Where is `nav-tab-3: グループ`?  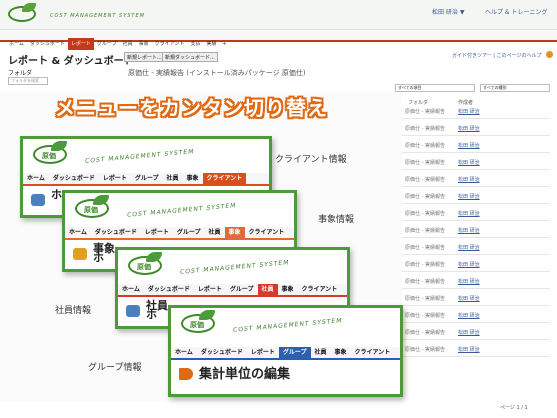
nav-tab-3: グループ is located at coordinates (107, 44).